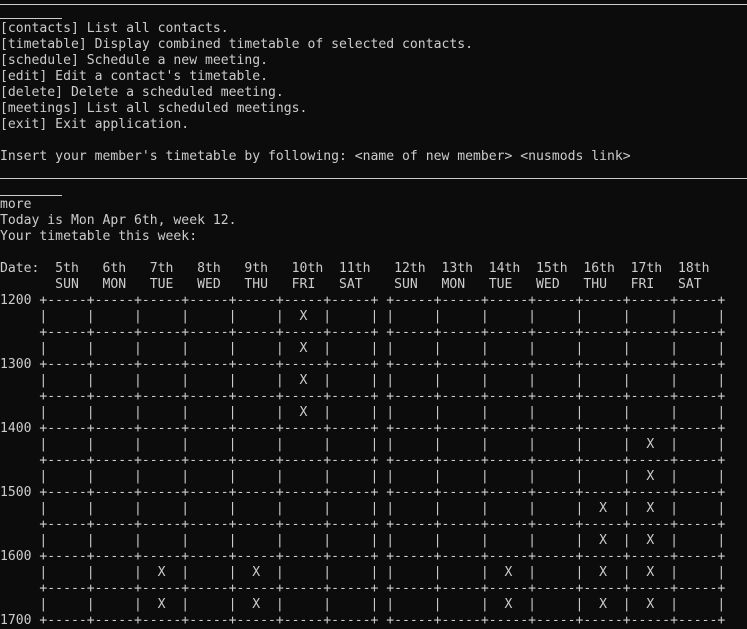 The width and height of the screenshot is (747, 629). What do you see at coordinates (99, 236) in the screenshot?
I see `timetable-heading: Your timetable this week:` at bounding box center [99, 236].